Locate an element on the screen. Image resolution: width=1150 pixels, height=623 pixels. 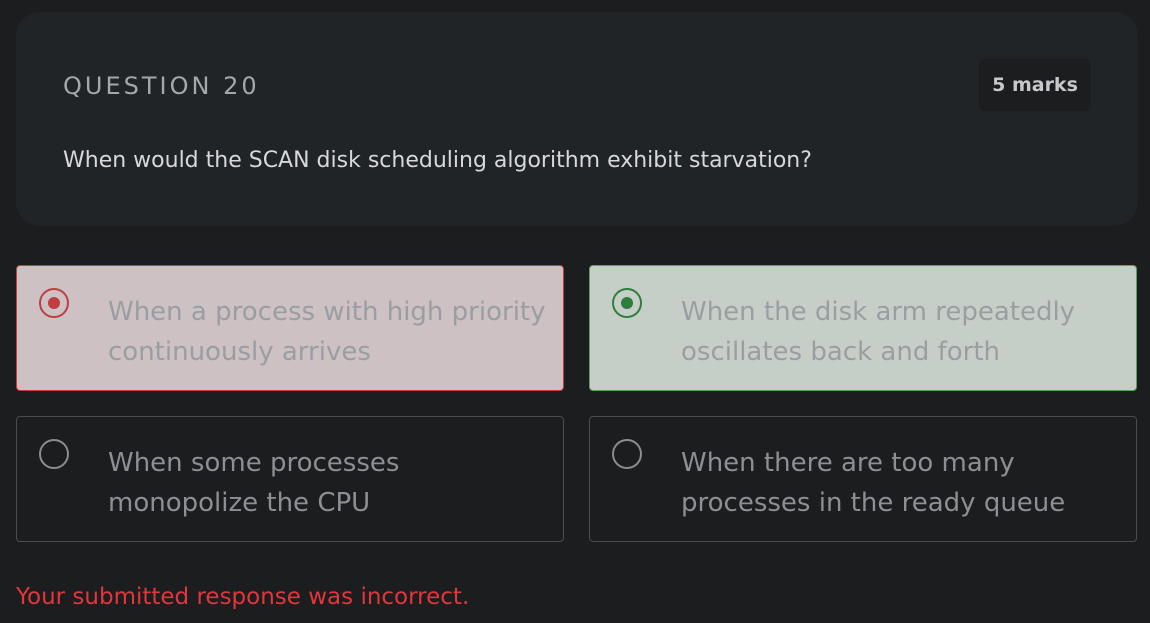
radio-correct-icon is located at coordinates (627, 303).